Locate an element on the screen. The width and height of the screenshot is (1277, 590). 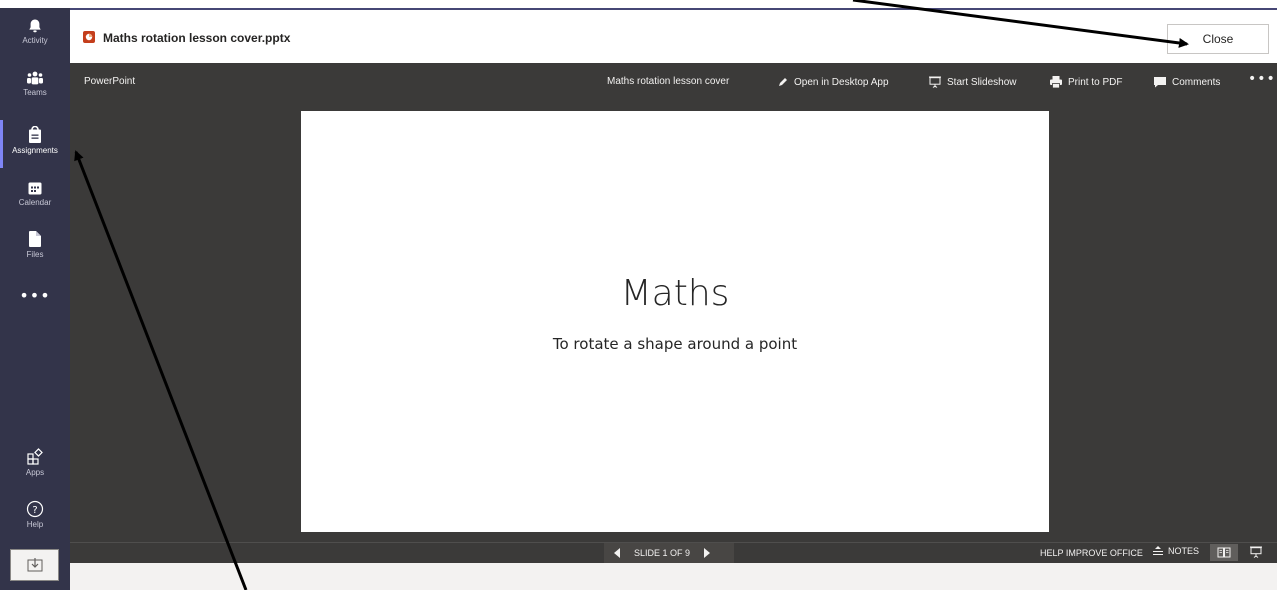
triangle-right-icon is located at coordinates (707, 553).